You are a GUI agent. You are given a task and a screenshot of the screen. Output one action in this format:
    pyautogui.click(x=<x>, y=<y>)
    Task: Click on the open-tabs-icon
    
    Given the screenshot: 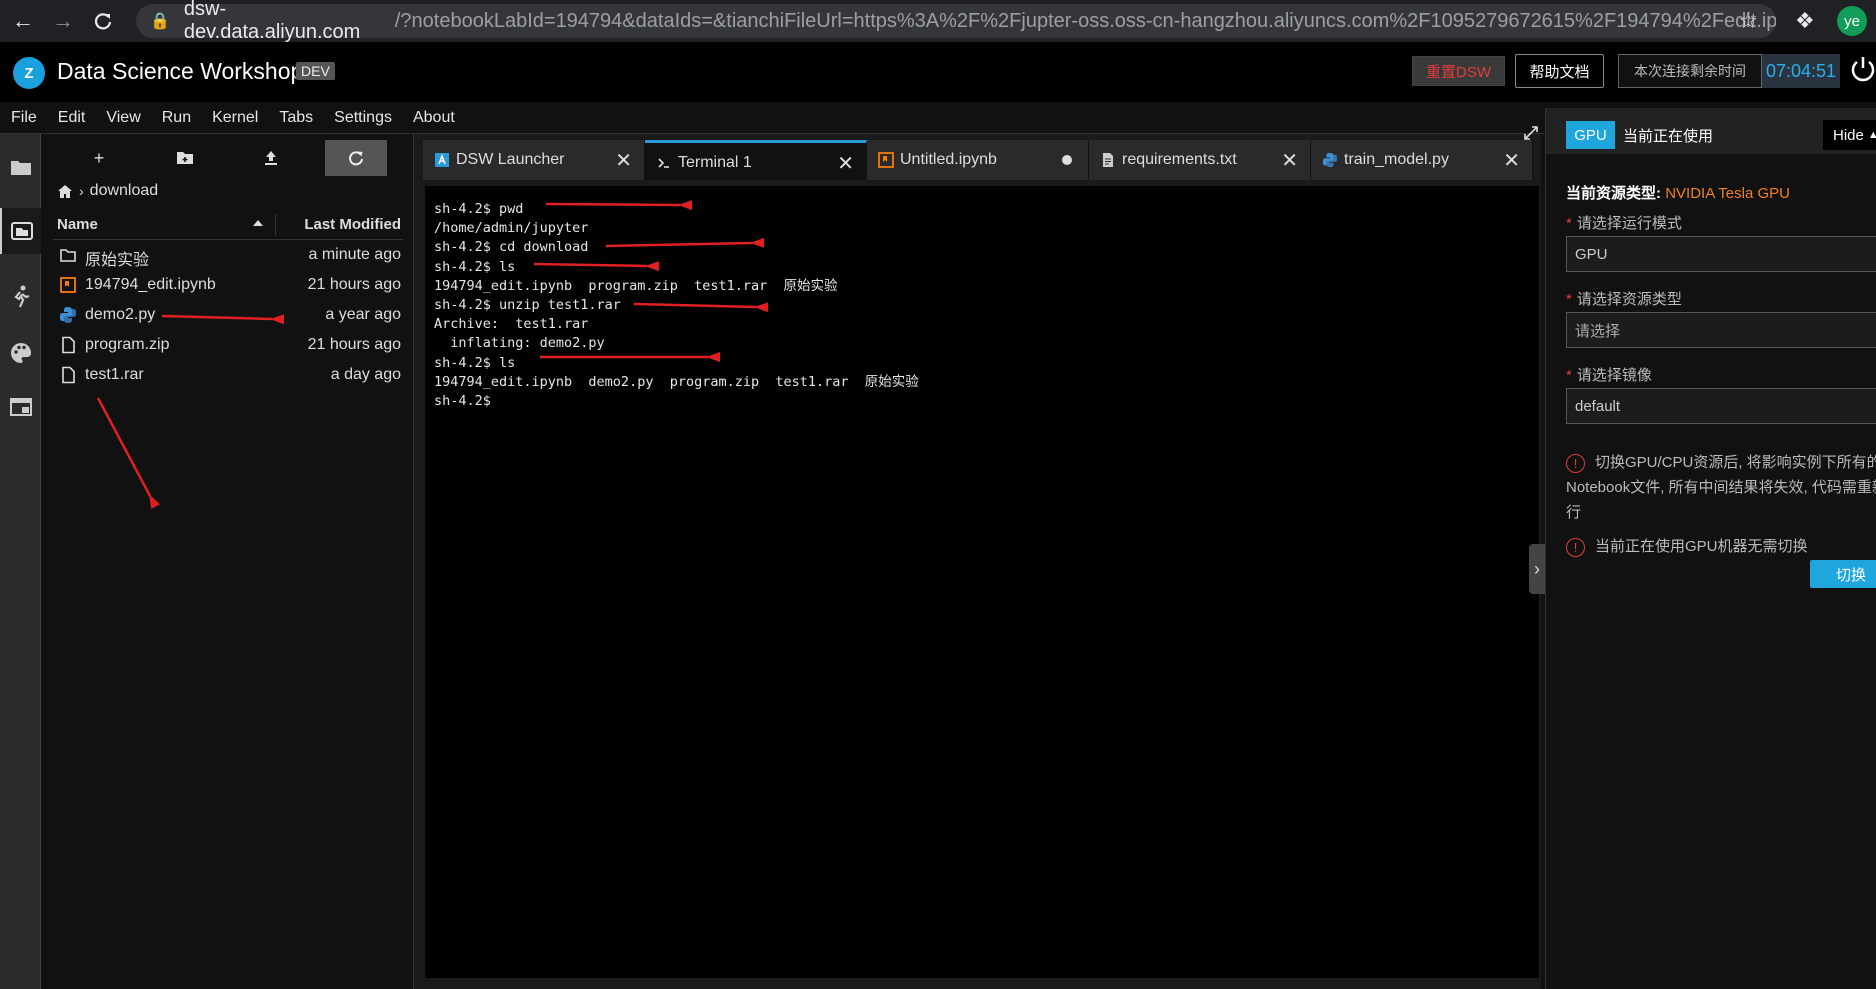 What is the action you would take?
    pyautogui.click(x=20, y=231)
    